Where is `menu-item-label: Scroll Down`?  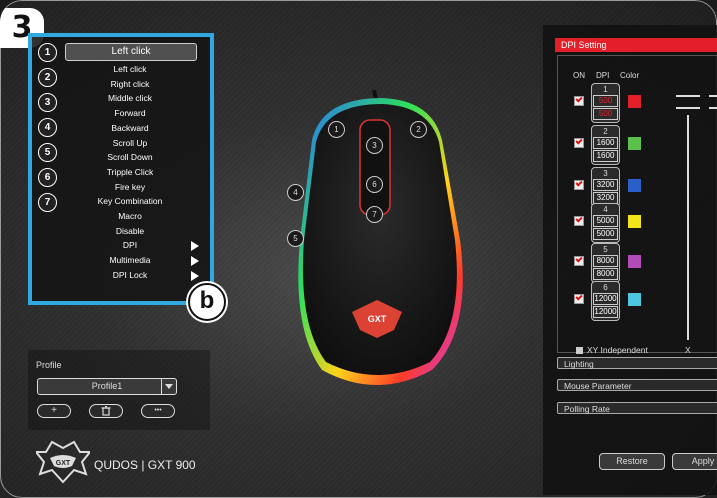 menu-item-label: Scroll Down is located at coordinates (130, 157).